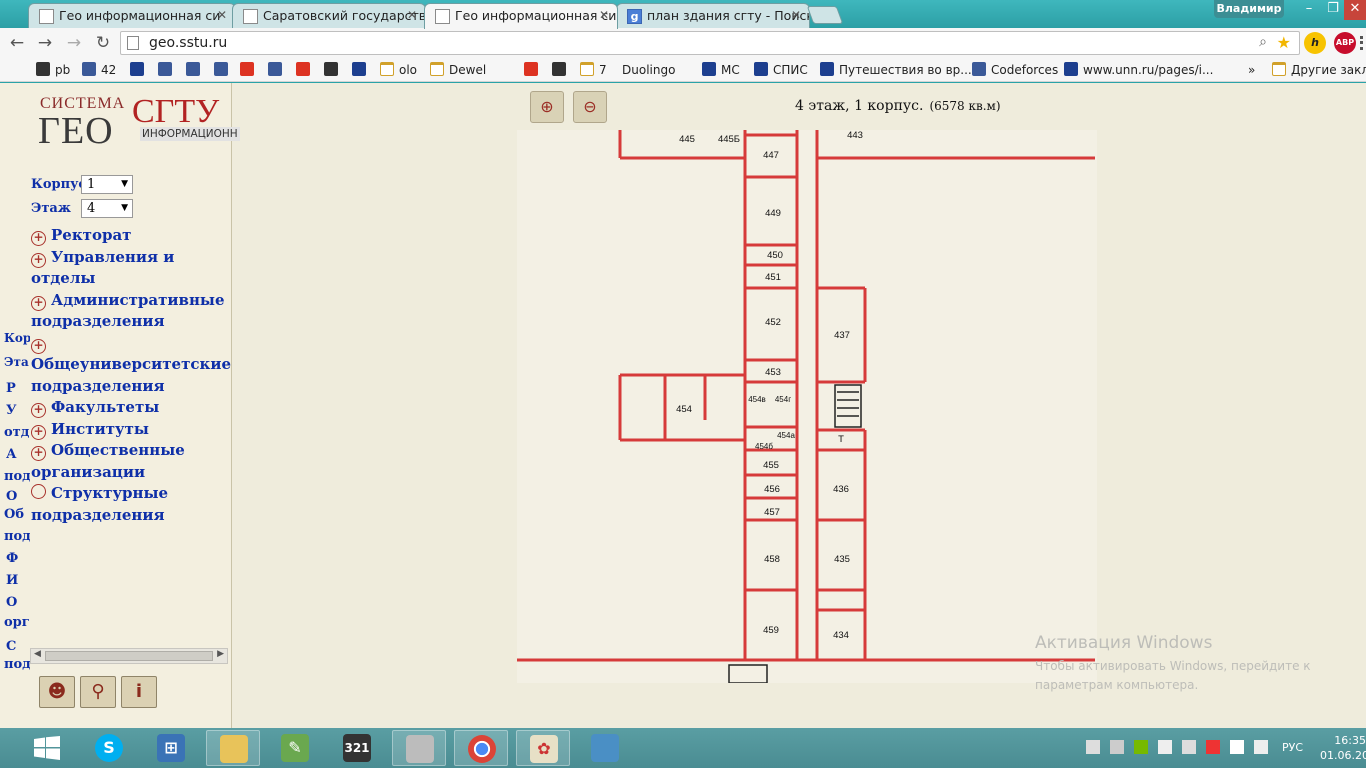  Describe the element at coordinates (103, 43) in the screenshot. I see `reload-button: ↻` at that location.